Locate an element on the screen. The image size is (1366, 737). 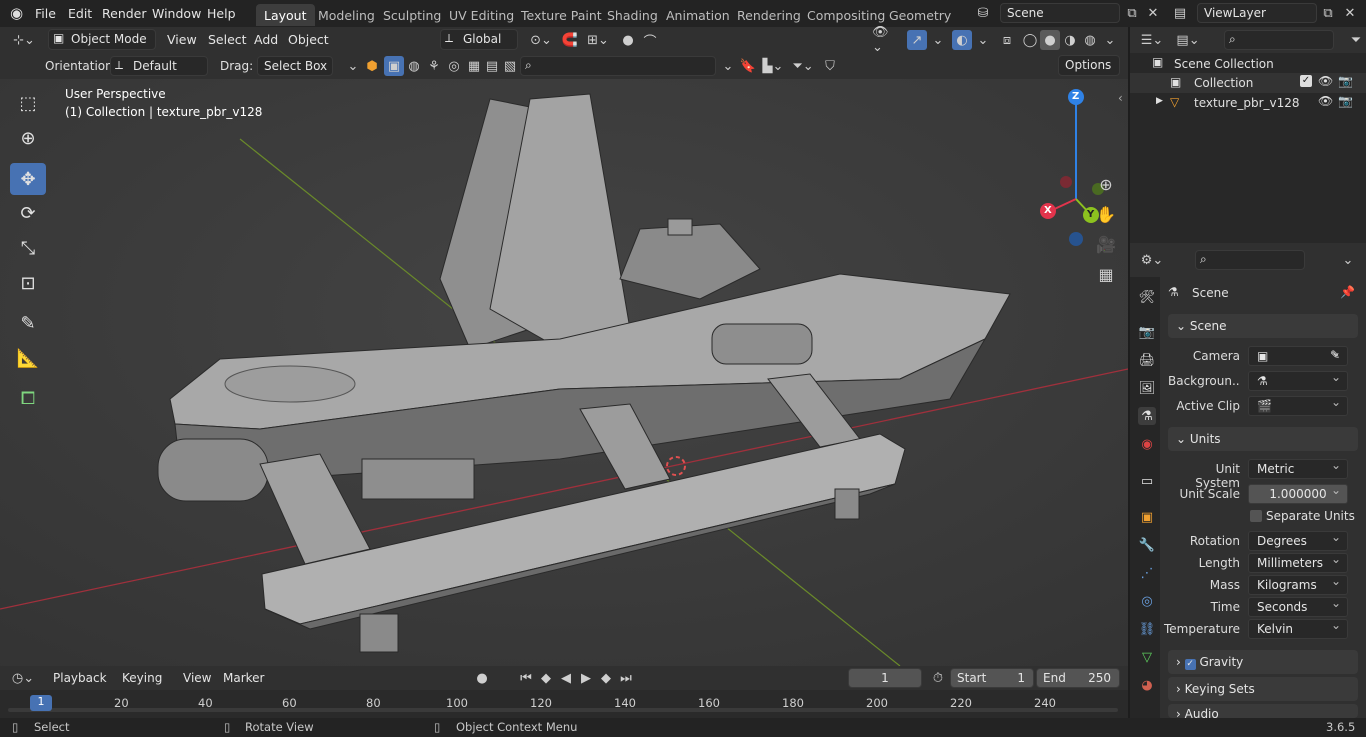
move-tool: ✥ is located at coordinates (28, 179).